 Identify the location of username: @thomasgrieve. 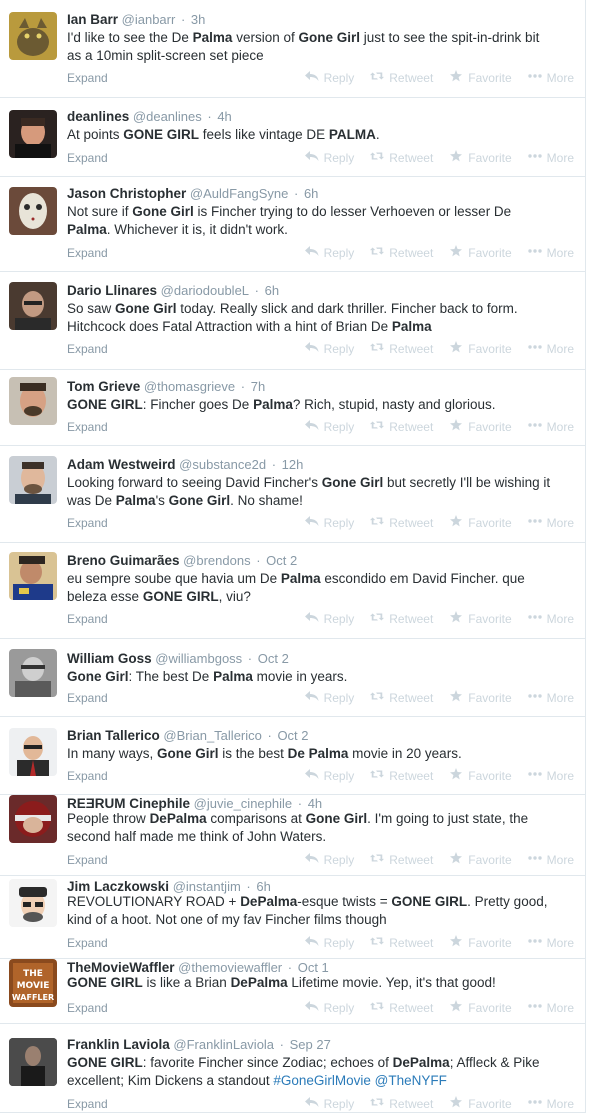
(189, 386).